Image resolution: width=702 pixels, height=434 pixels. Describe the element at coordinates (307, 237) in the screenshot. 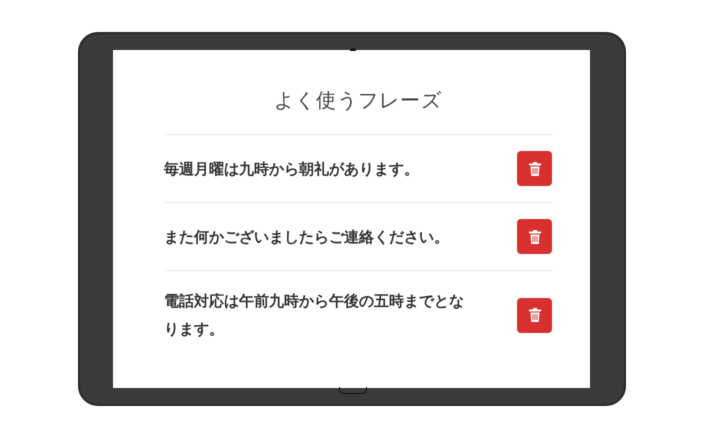

I see `phrase-text: また何かございましたらご連絡ください。` at that location.